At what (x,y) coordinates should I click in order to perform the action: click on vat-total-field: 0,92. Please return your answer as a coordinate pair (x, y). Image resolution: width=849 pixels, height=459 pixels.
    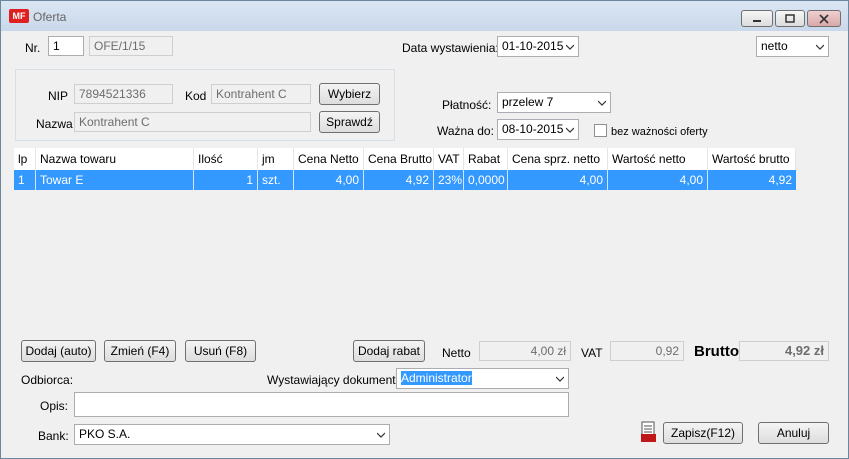
    Looking at the image, I should click on (647, 351).